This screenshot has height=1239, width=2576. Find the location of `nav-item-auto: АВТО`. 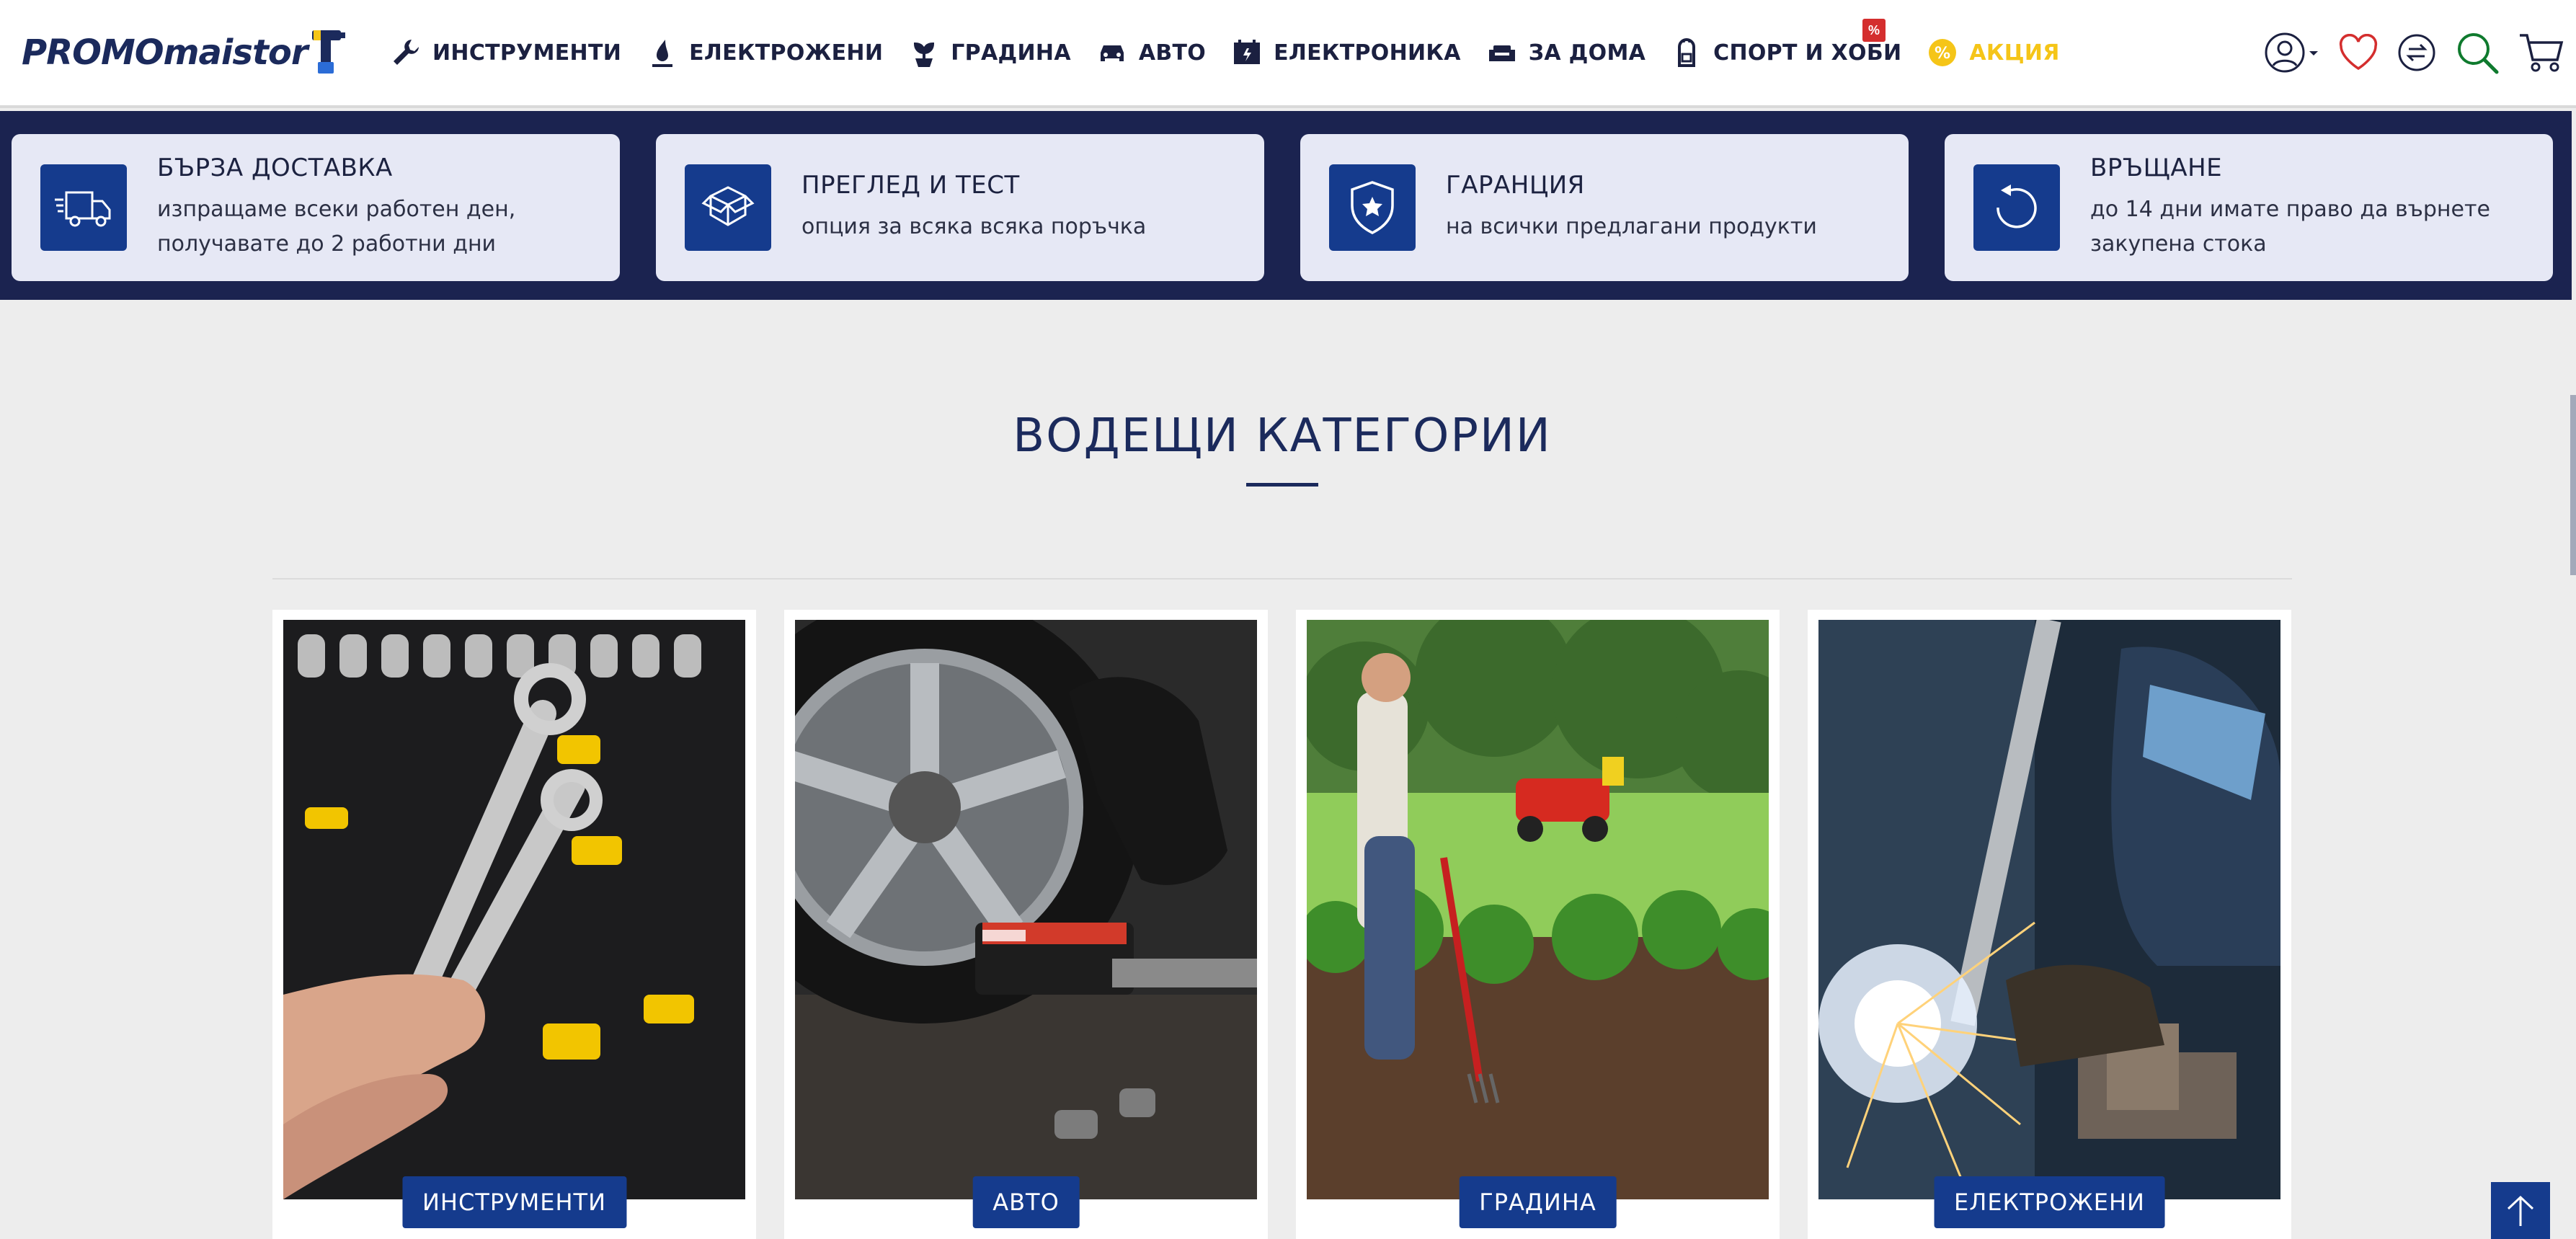

nav-item-auto: АВТО is located at coordinates (1151, 52).